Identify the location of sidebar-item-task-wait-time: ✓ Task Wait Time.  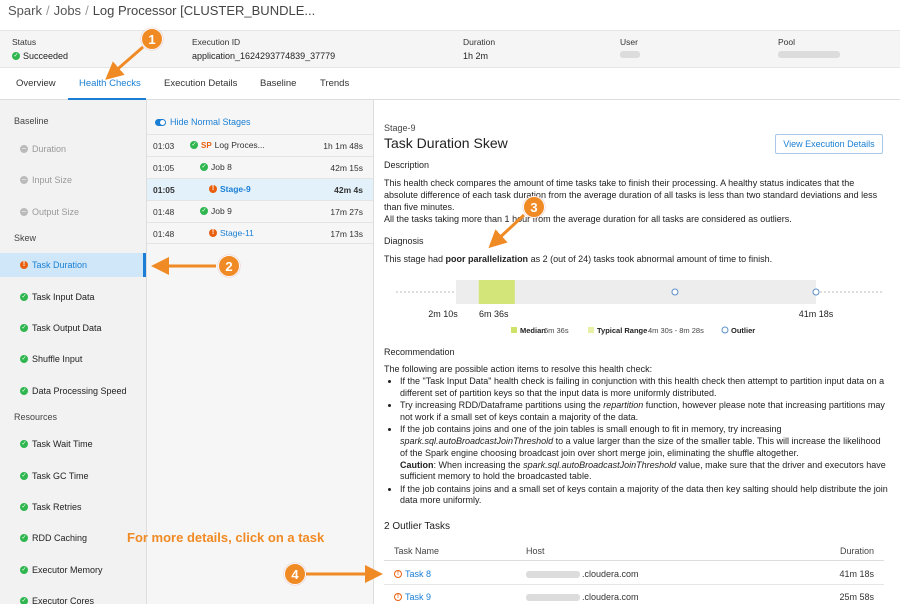
(73, 444).